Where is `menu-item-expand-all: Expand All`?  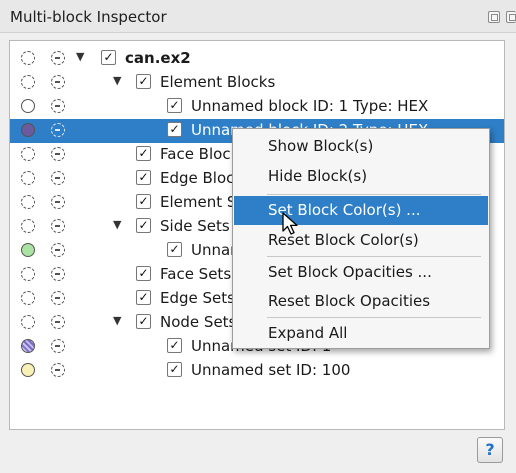
menu-item-expand-all: Expand All is located at coordinates (361, 333).